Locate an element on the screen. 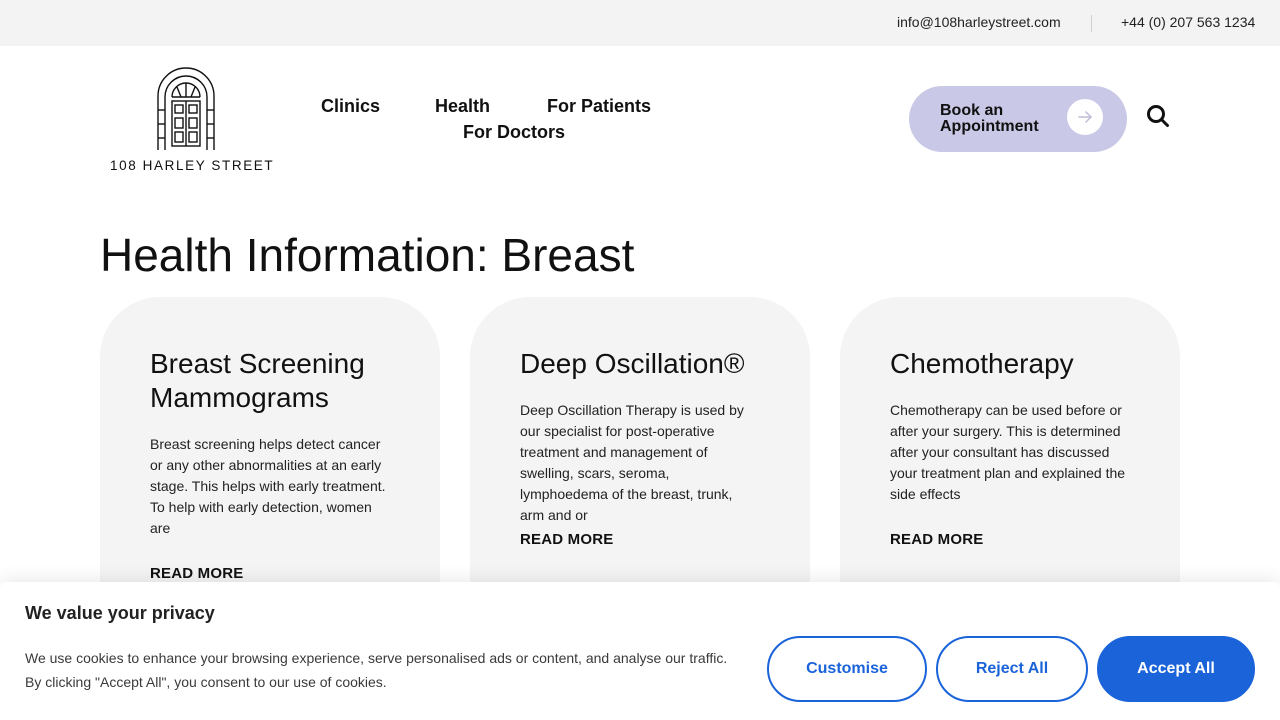 The height and width of the screenshot is (720, 1280). topbar-divider is located at coordinates (1091, 23).